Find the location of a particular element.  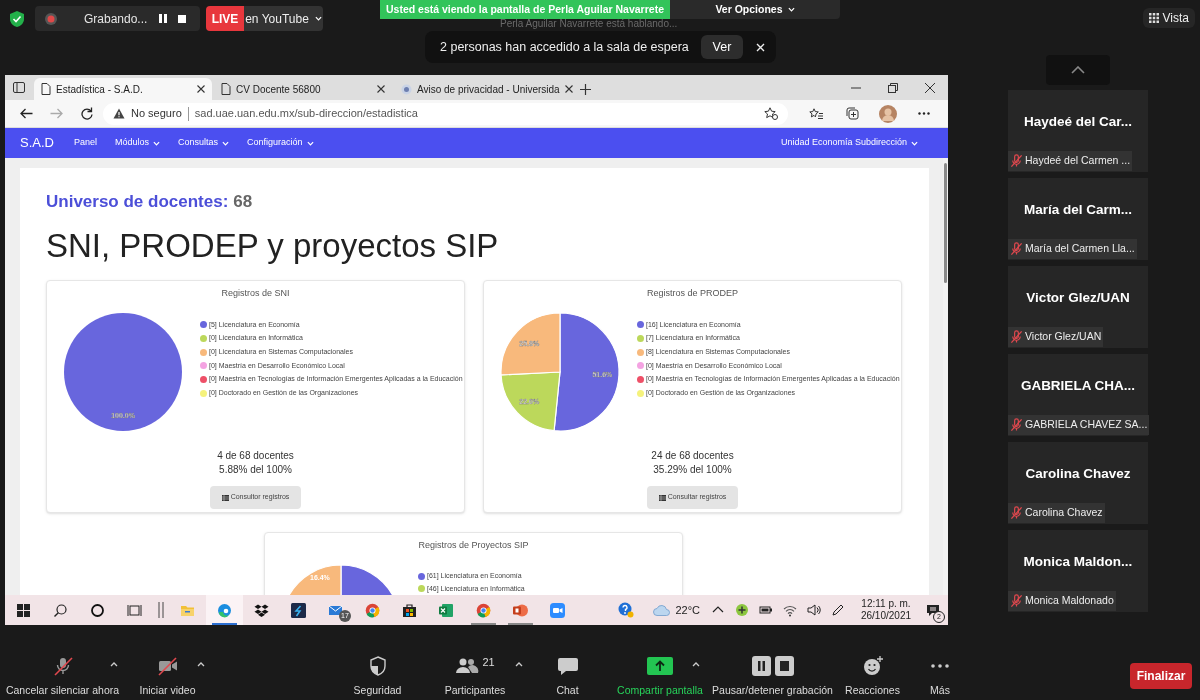

toolbar-button: Iniciar video is located at coordinates (167, 676).